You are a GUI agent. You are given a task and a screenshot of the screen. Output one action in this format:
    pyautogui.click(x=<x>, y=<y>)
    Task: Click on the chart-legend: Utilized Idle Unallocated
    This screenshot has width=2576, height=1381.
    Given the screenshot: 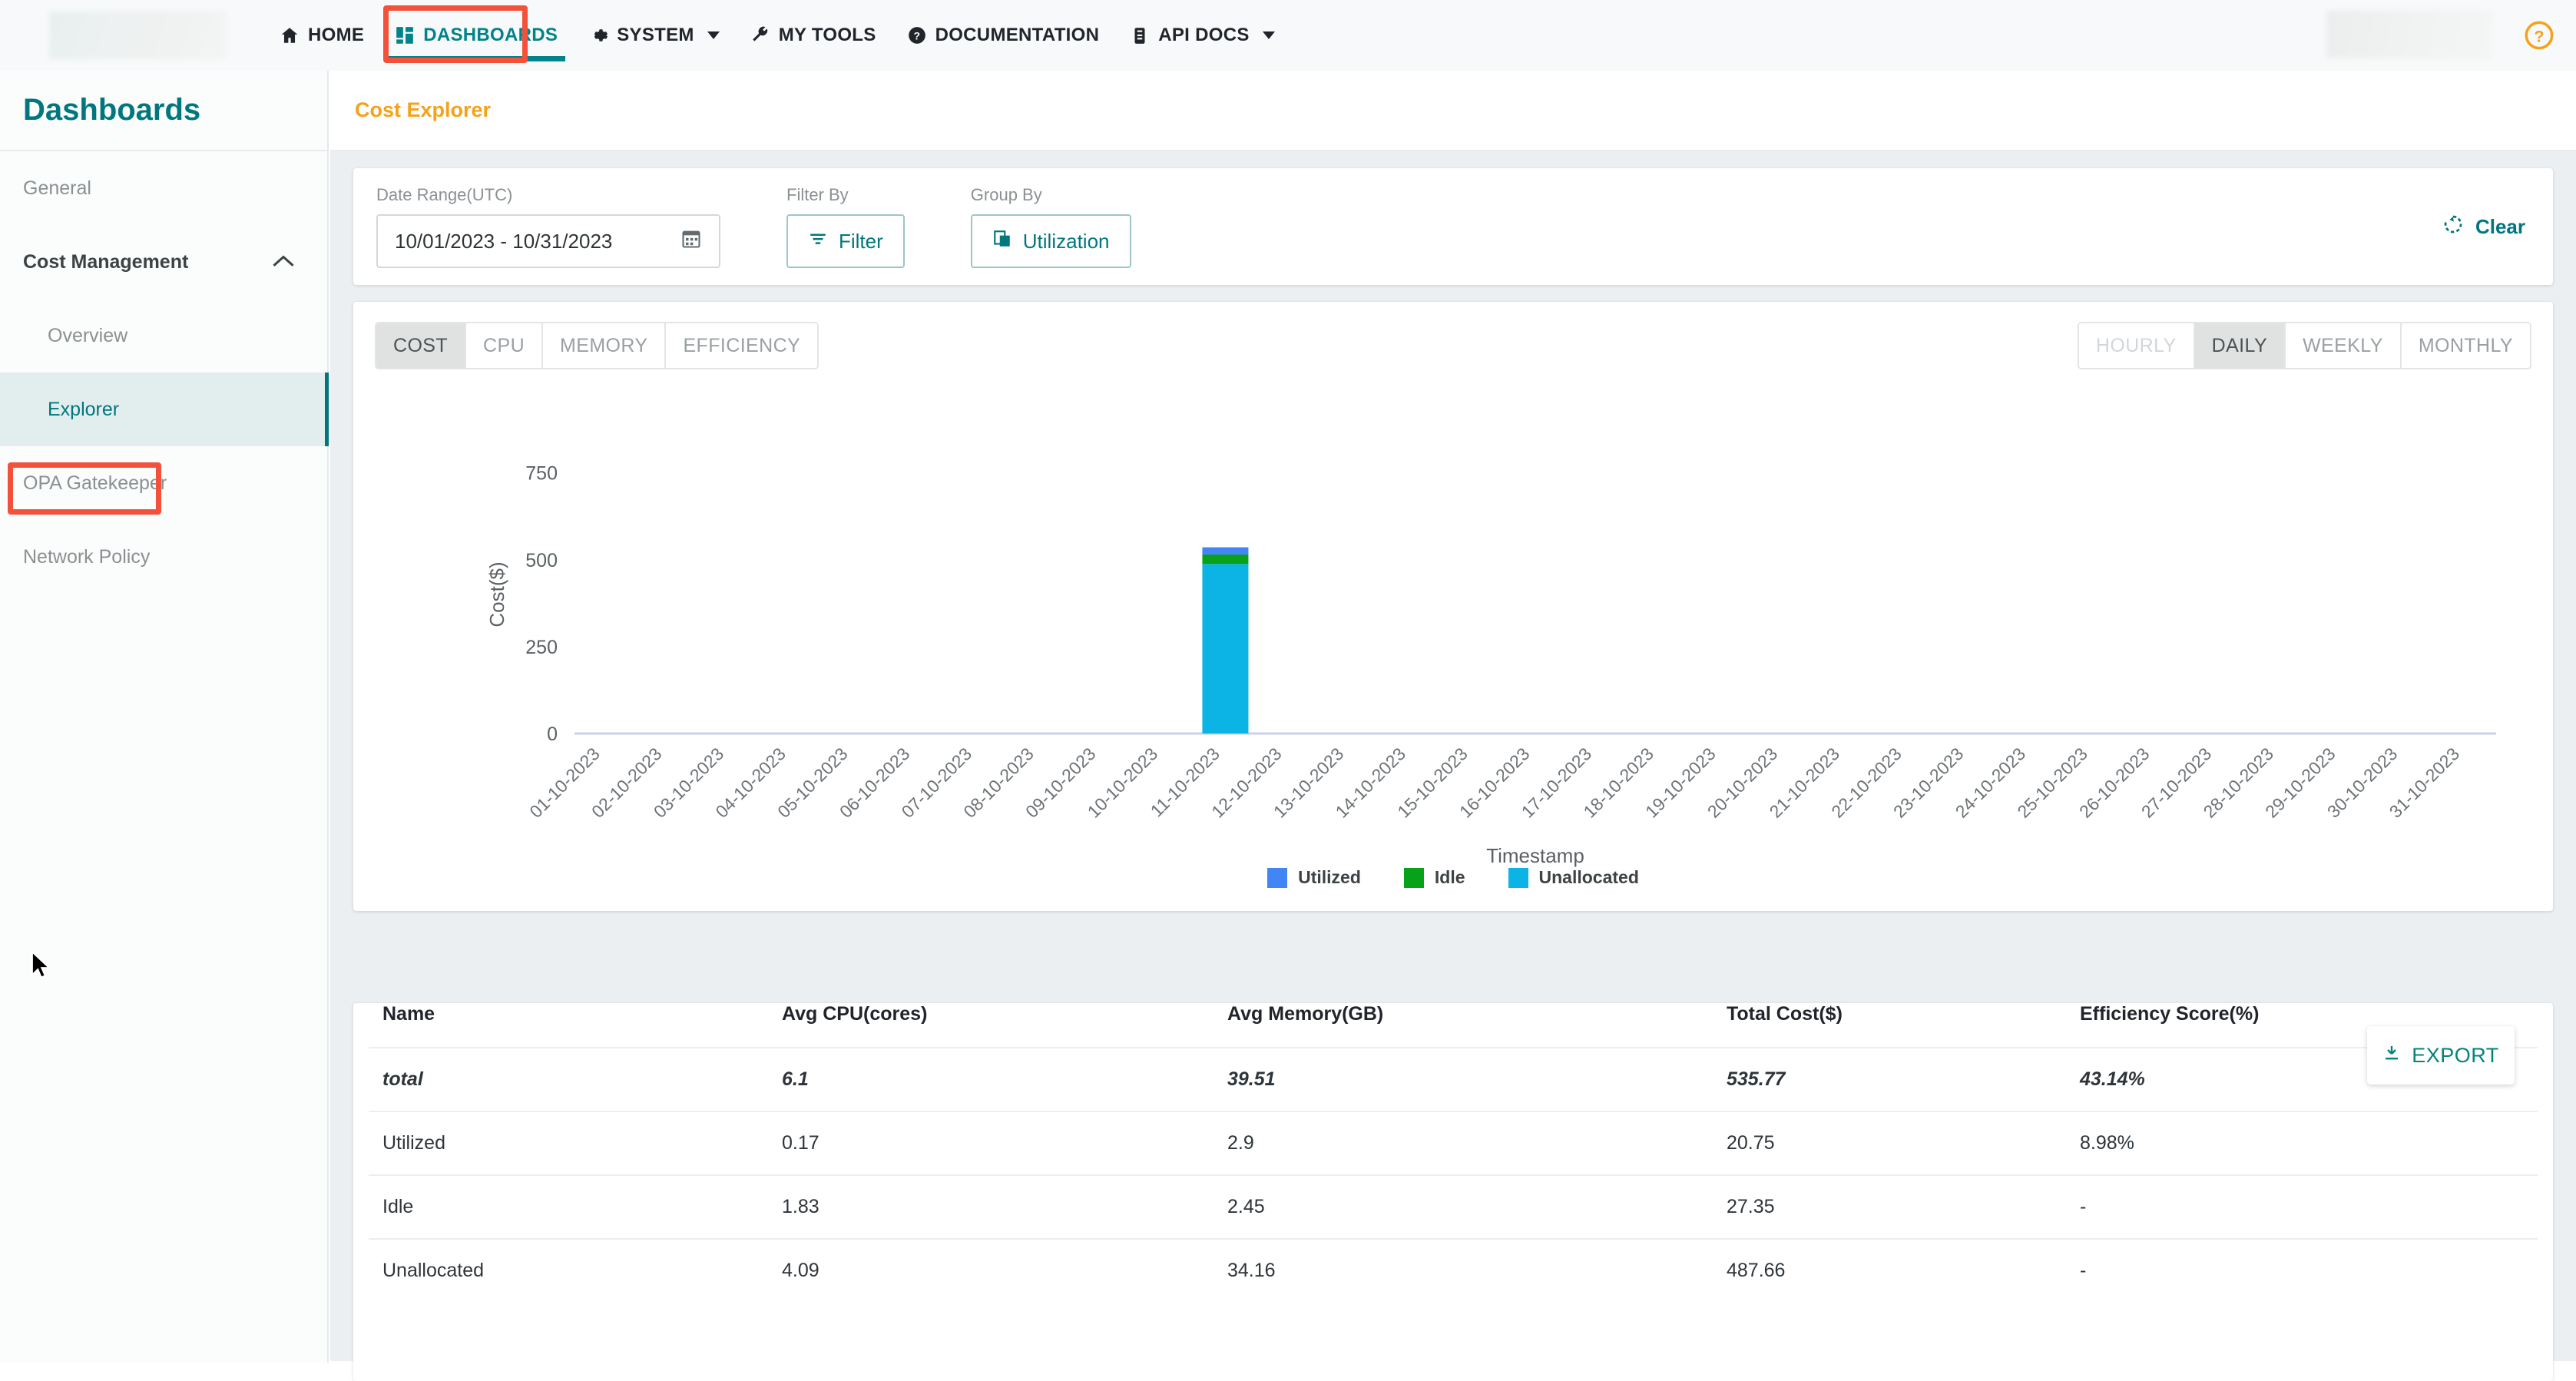 What is the action you would take?
    pyautogui.click(x=1453, y=877)
    